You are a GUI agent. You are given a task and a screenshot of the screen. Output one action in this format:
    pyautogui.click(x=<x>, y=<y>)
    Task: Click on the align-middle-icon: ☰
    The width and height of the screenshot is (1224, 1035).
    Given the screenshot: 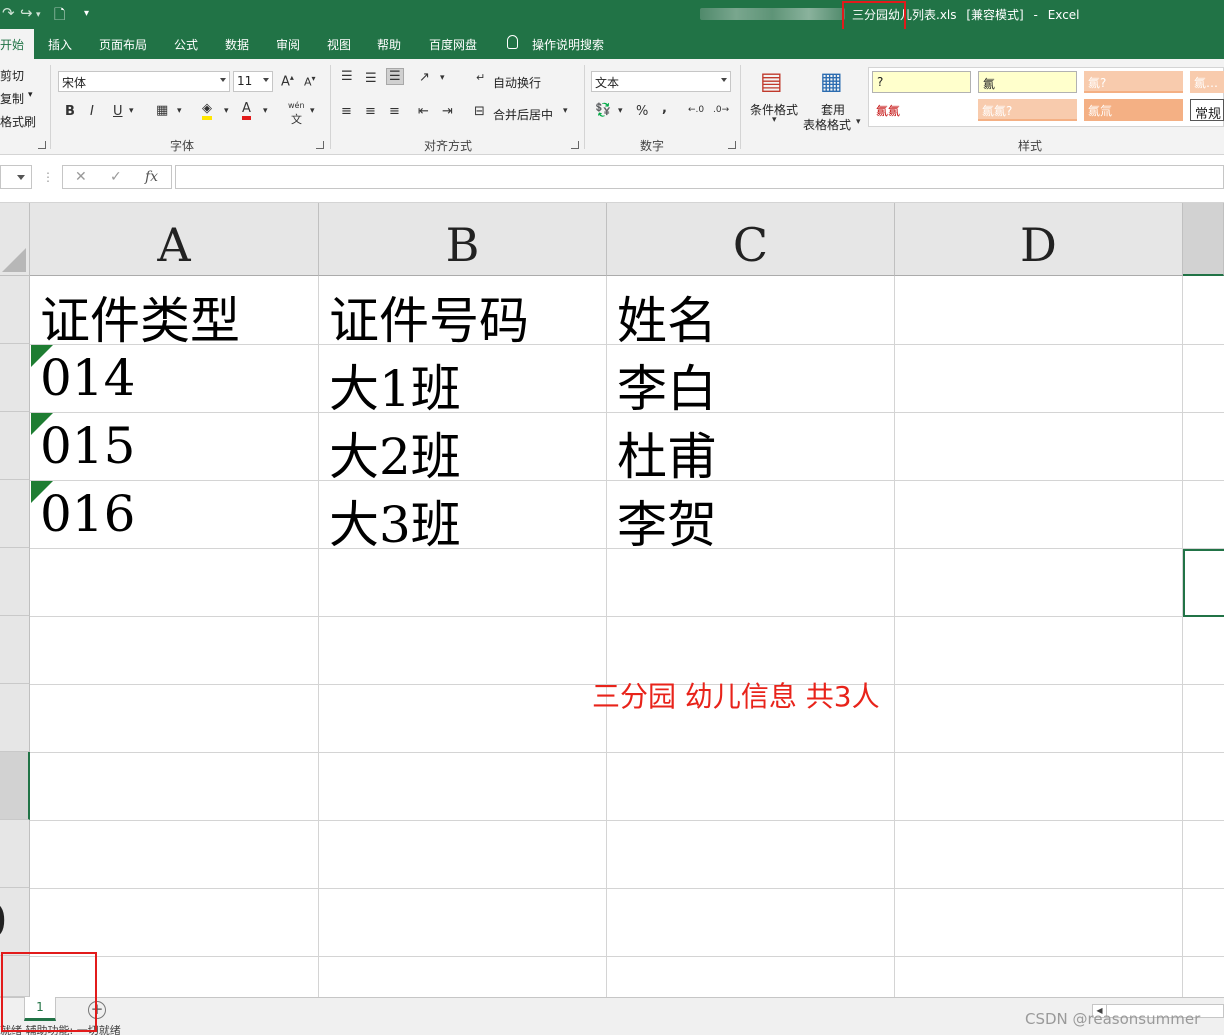 What is the action you would take?
    pyautogui.click(x=371, y=78)
    